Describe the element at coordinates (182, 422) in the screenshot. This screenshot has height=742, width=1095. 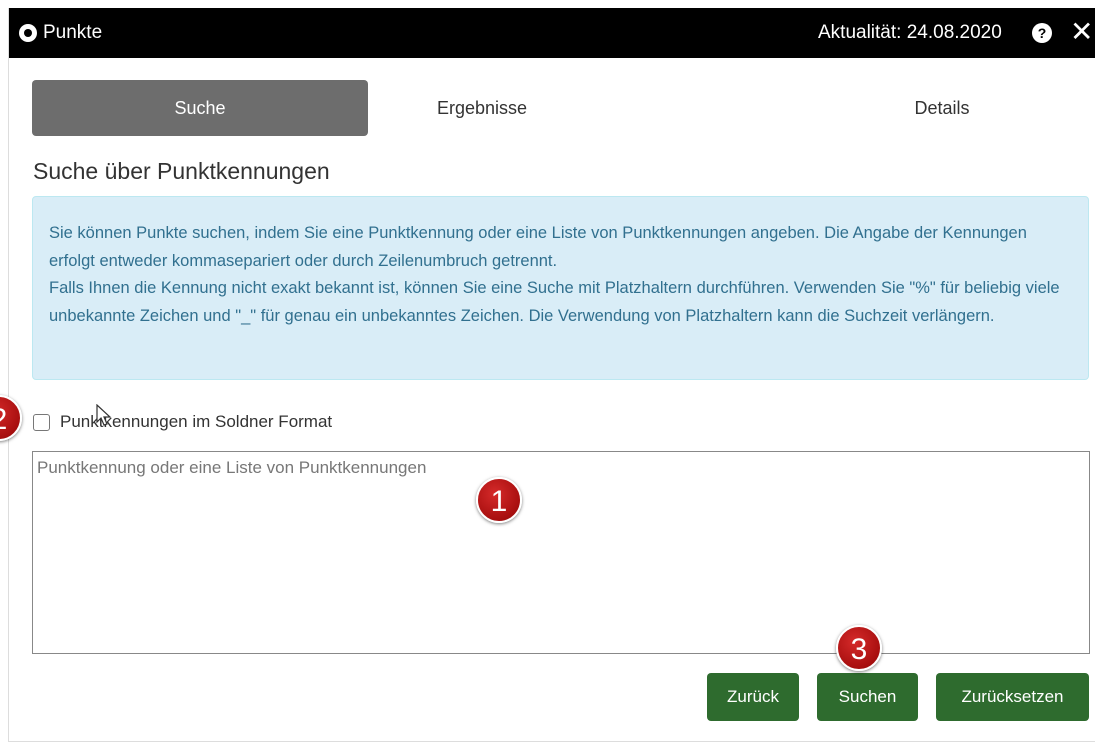
I see `soldner-checkbox-row: Punktkennungen im Soldner Format` at that location.